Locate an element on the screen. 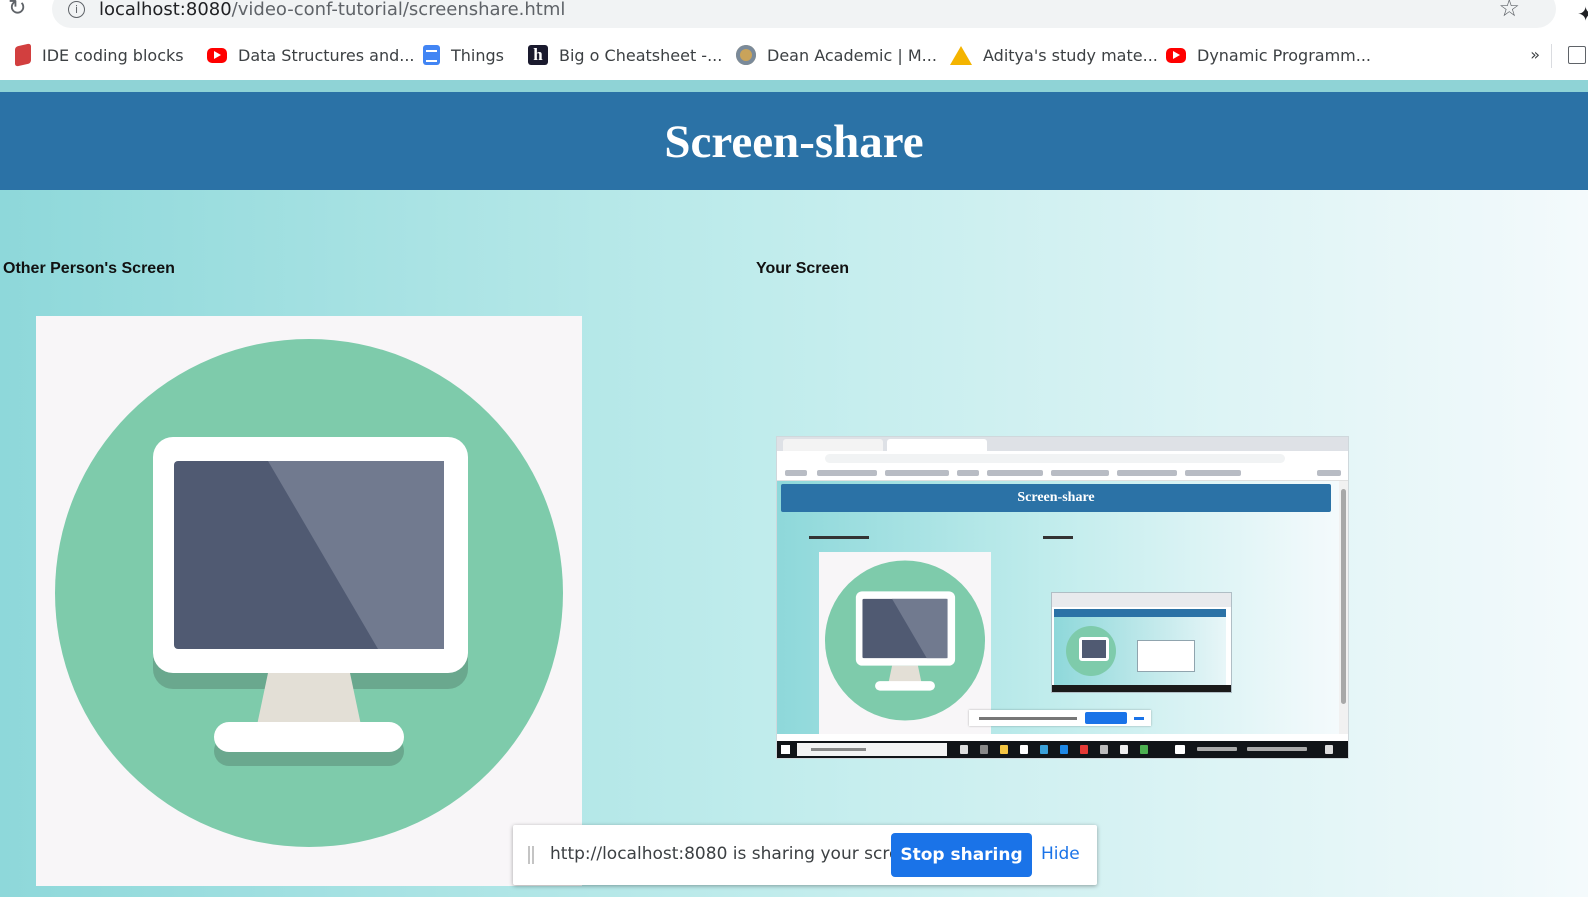 This screenshot has width=1588, height=897. mini-share-notification is located at coordinates (1060, 718).